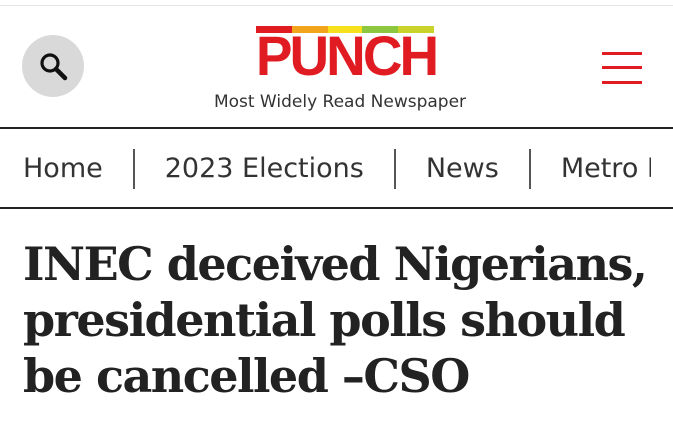  What do you see at coordinates (622, 68) in the screenshot?
I see `menu-button` at bounding box center [622, 68].